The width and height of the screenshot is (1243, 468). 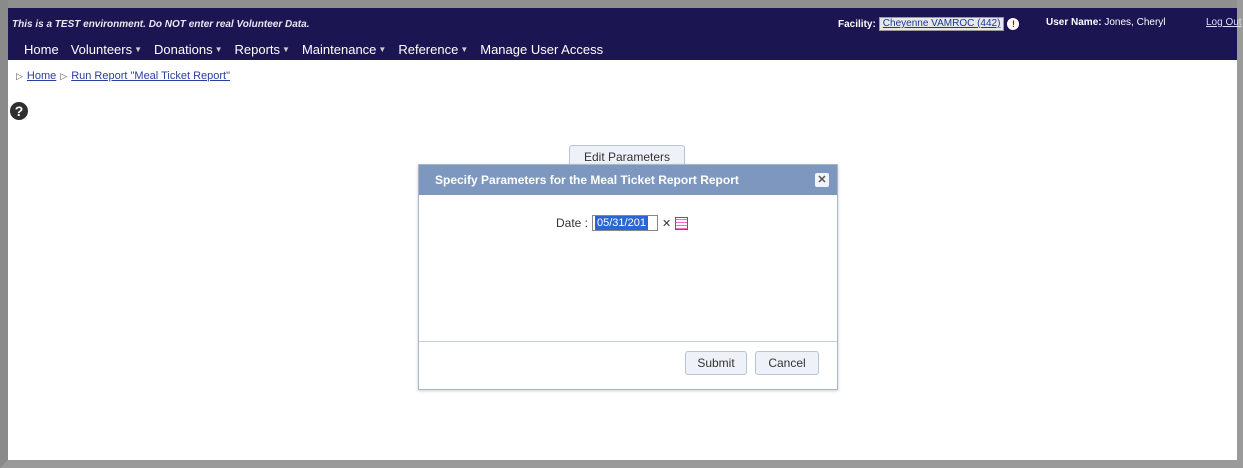 I want to click on facility-dropdown: Cheyenne VAMROC (442), so click(x=941, y=24).